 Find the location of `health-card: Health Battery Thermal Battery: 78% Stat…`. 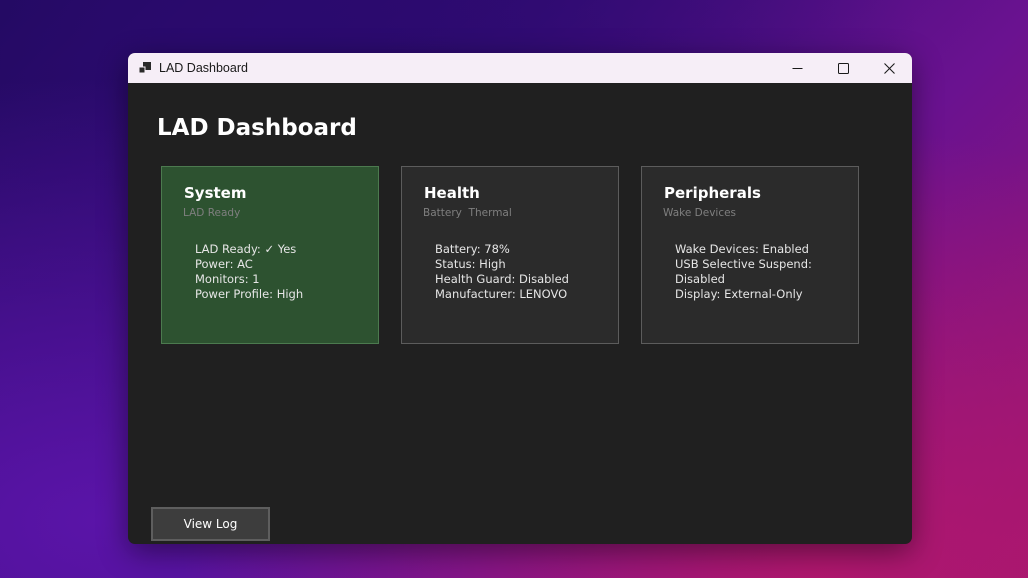

health-card: Health Battery Thermal Battery: 78% Stat… is located at coordinates (510, 255).